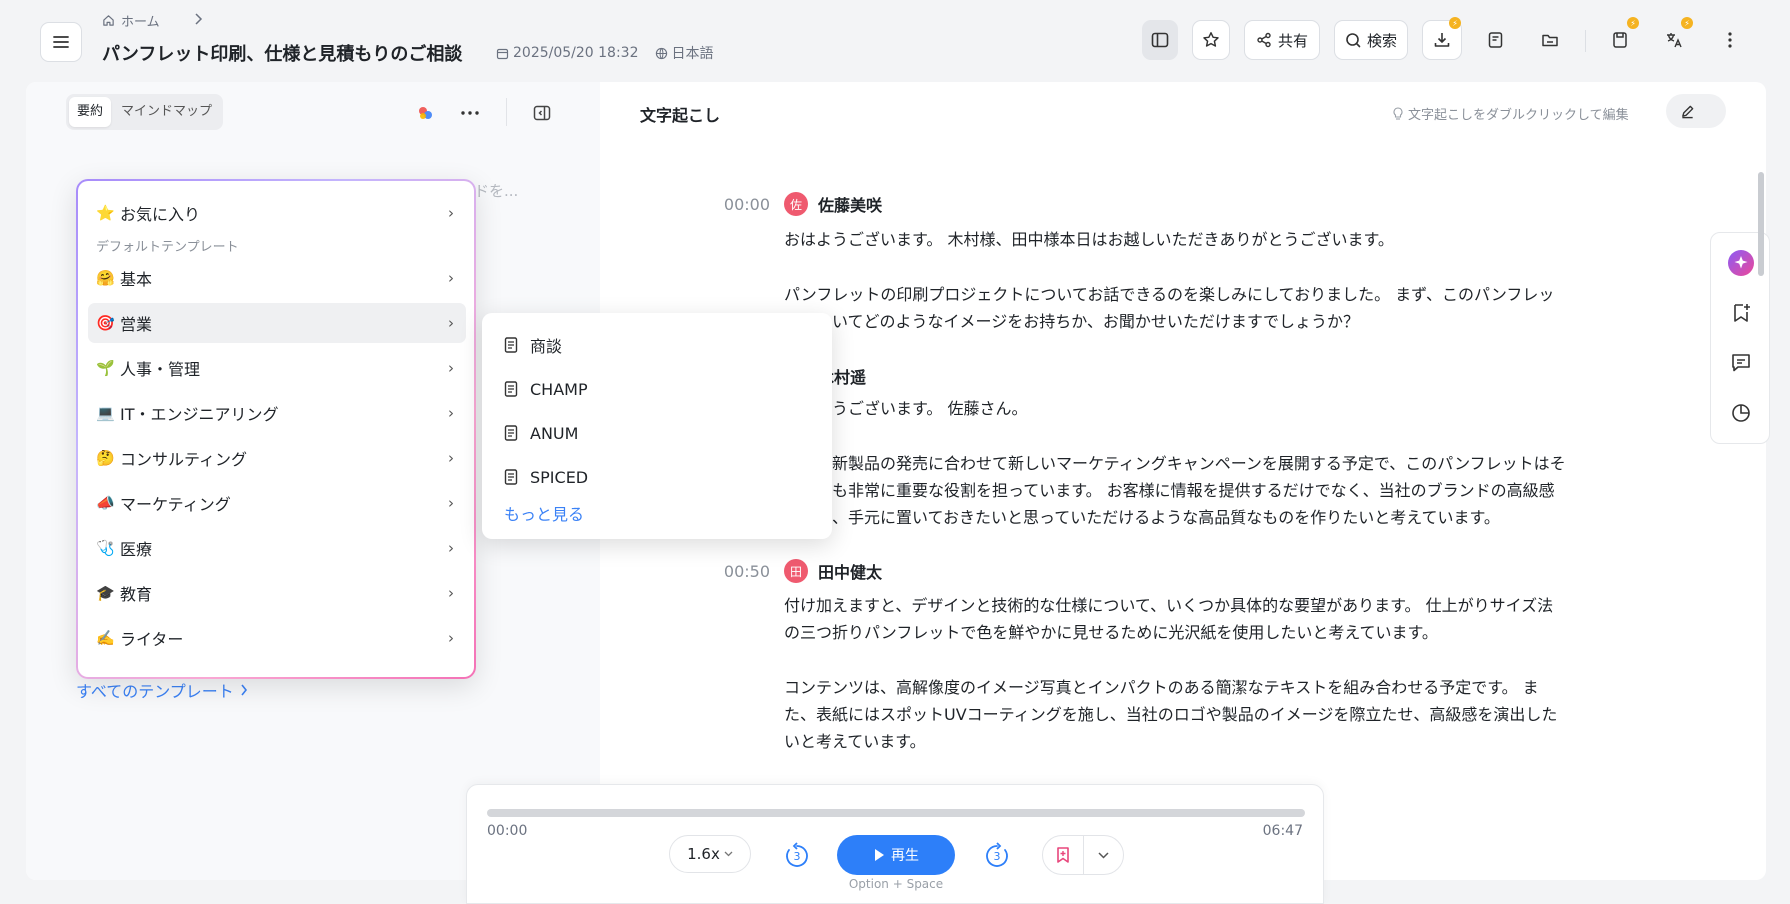 The width and height of the screenshot is (1790, 904). I want to click on document-datetime: 2025/05/20 18:32, so click(576, 53).